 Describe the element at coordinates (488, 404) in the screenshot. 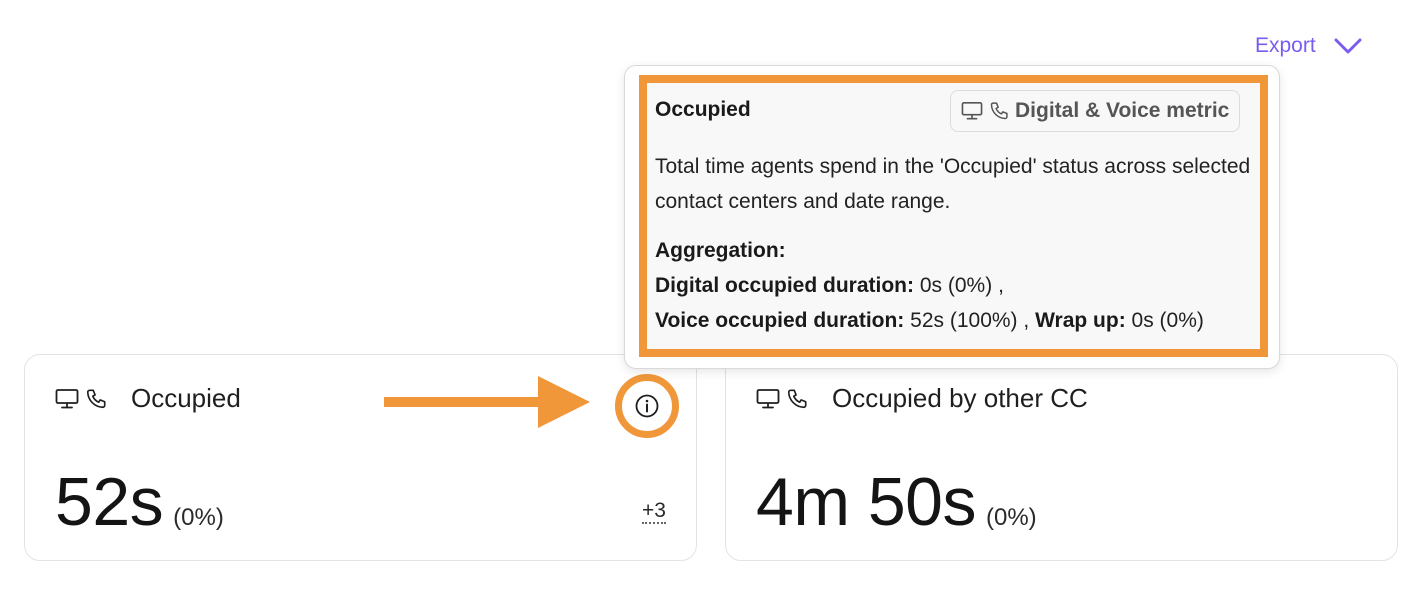

I see `arrow-right-icon` at that location.